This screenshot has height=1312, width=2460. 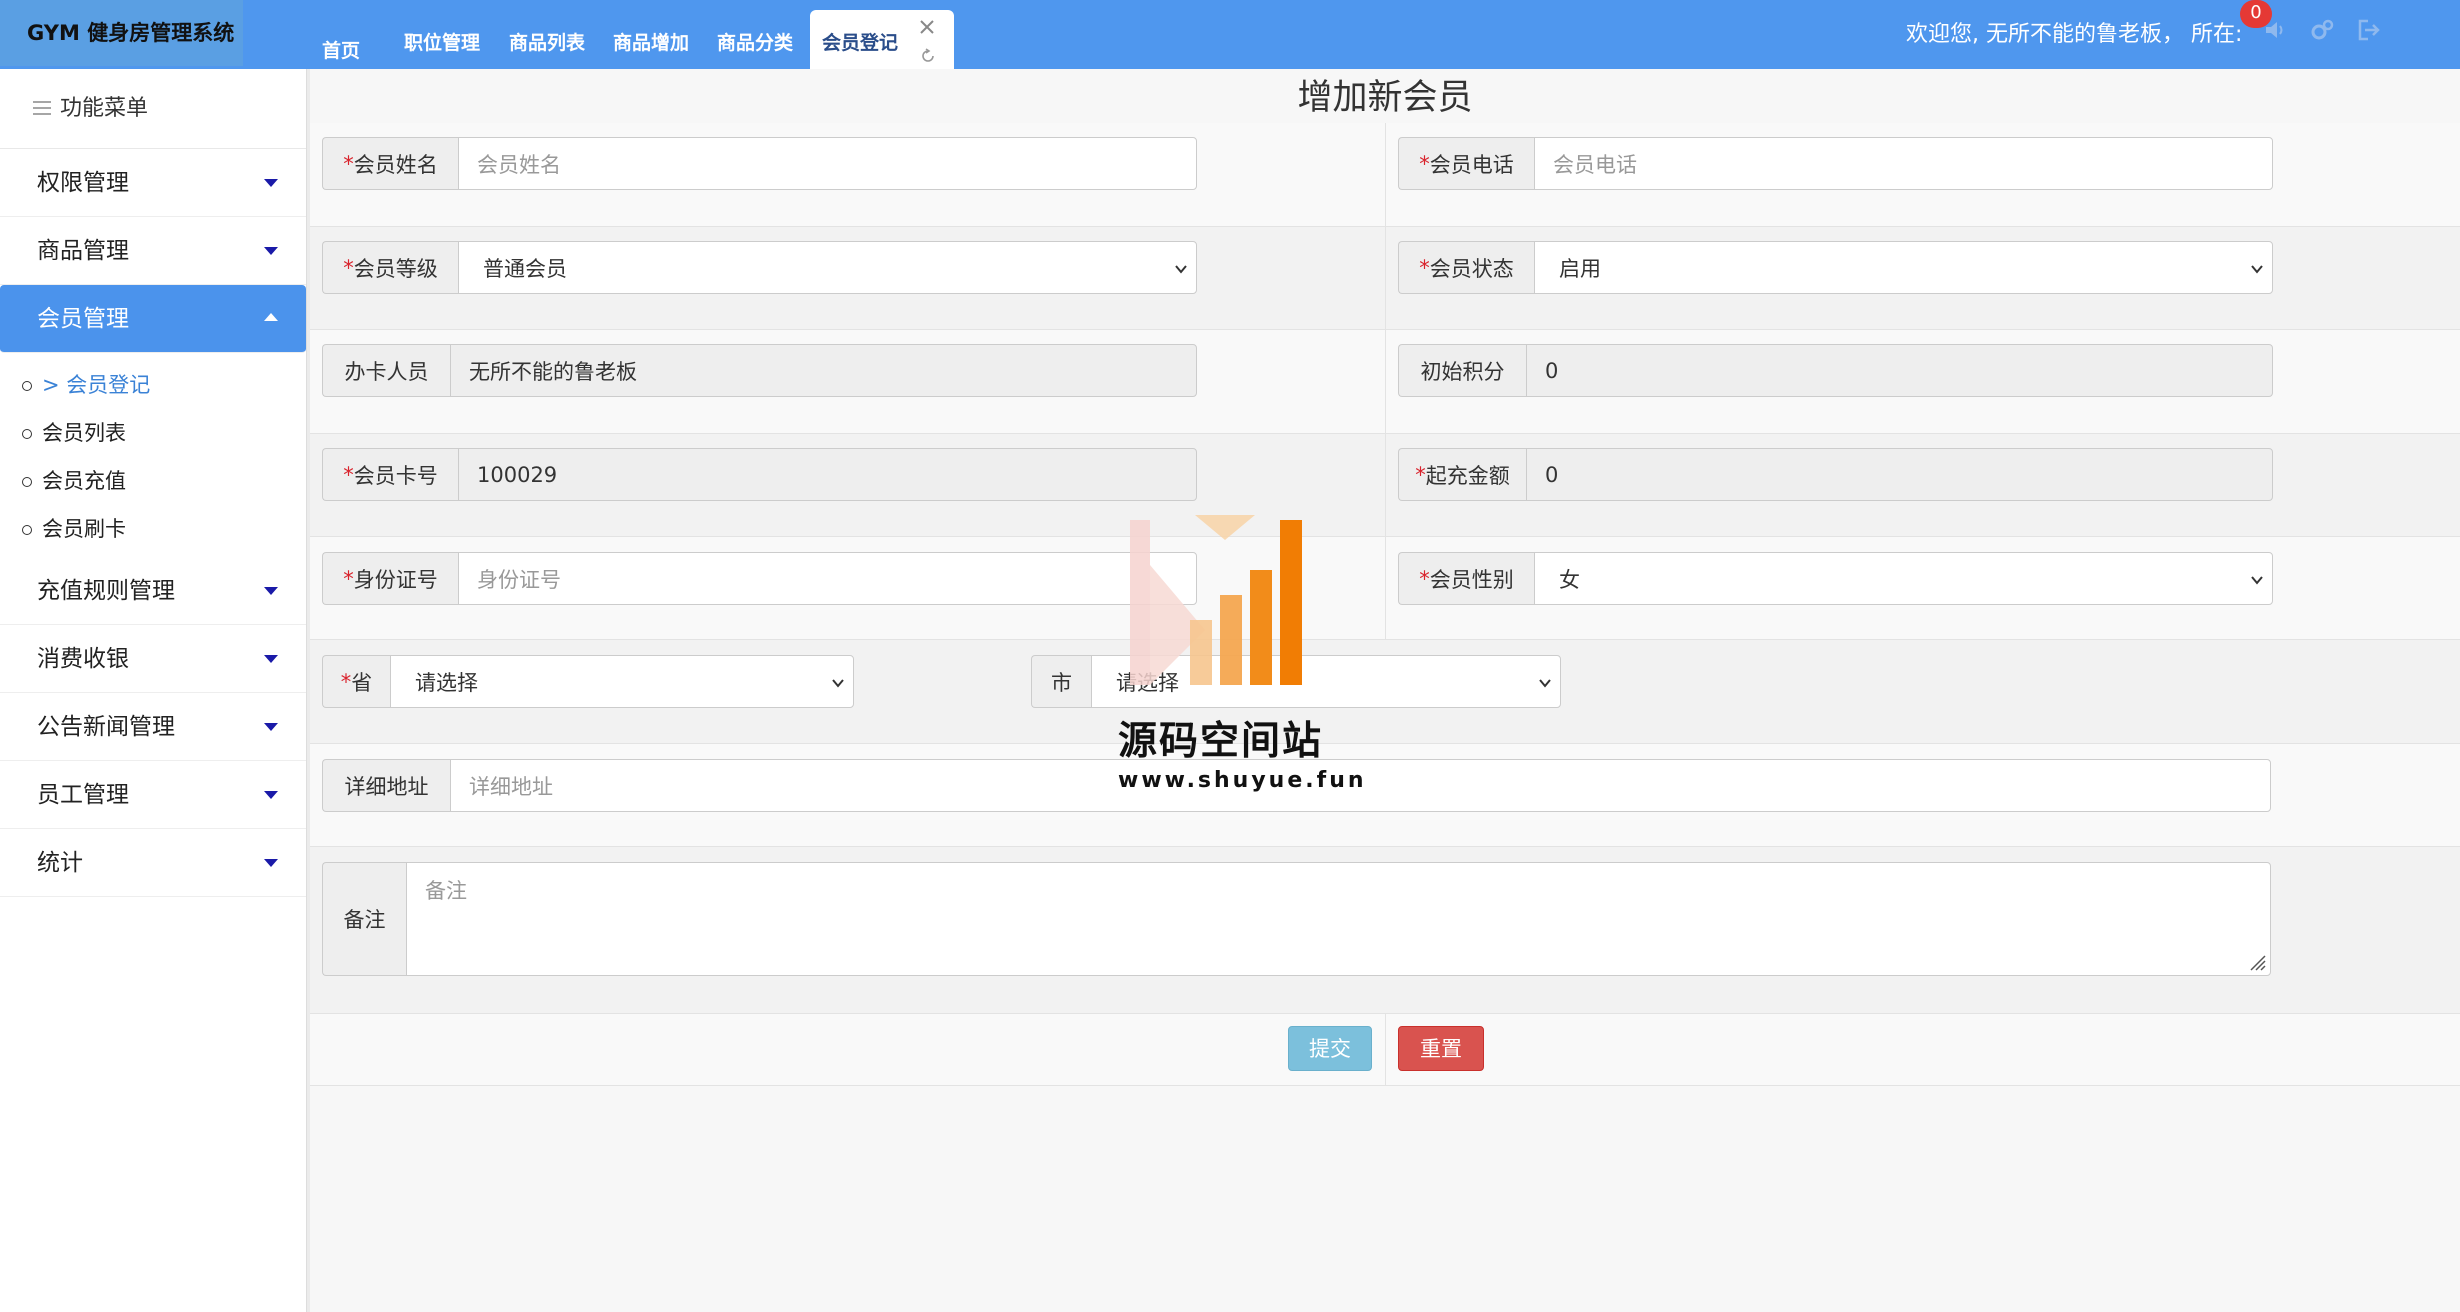 What do you see at coordinates (1221, 741) in the screenshot?
I see `watermark-title: 源码空间站` at bounding box center [1221, 741].